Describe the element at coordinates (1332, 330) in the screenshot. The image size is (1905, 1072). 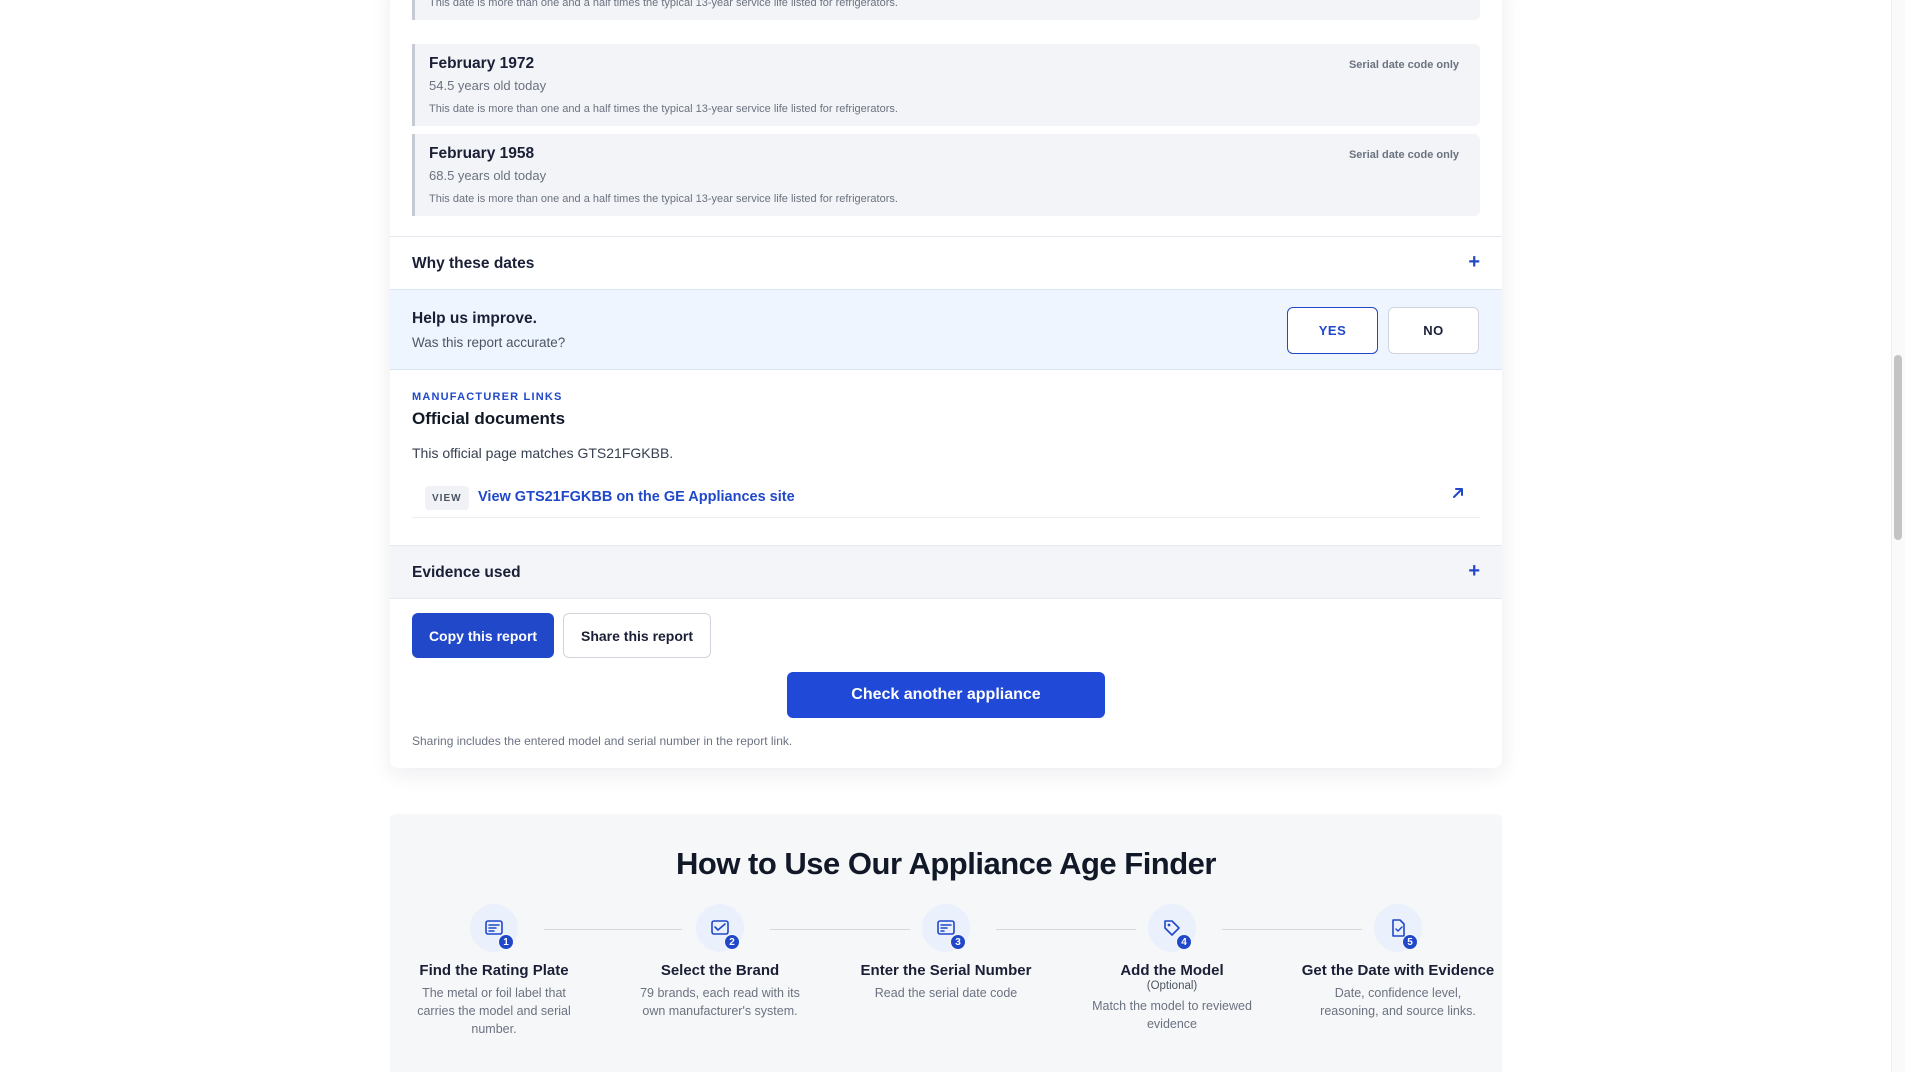
I see `yes-button: YES` at that location.